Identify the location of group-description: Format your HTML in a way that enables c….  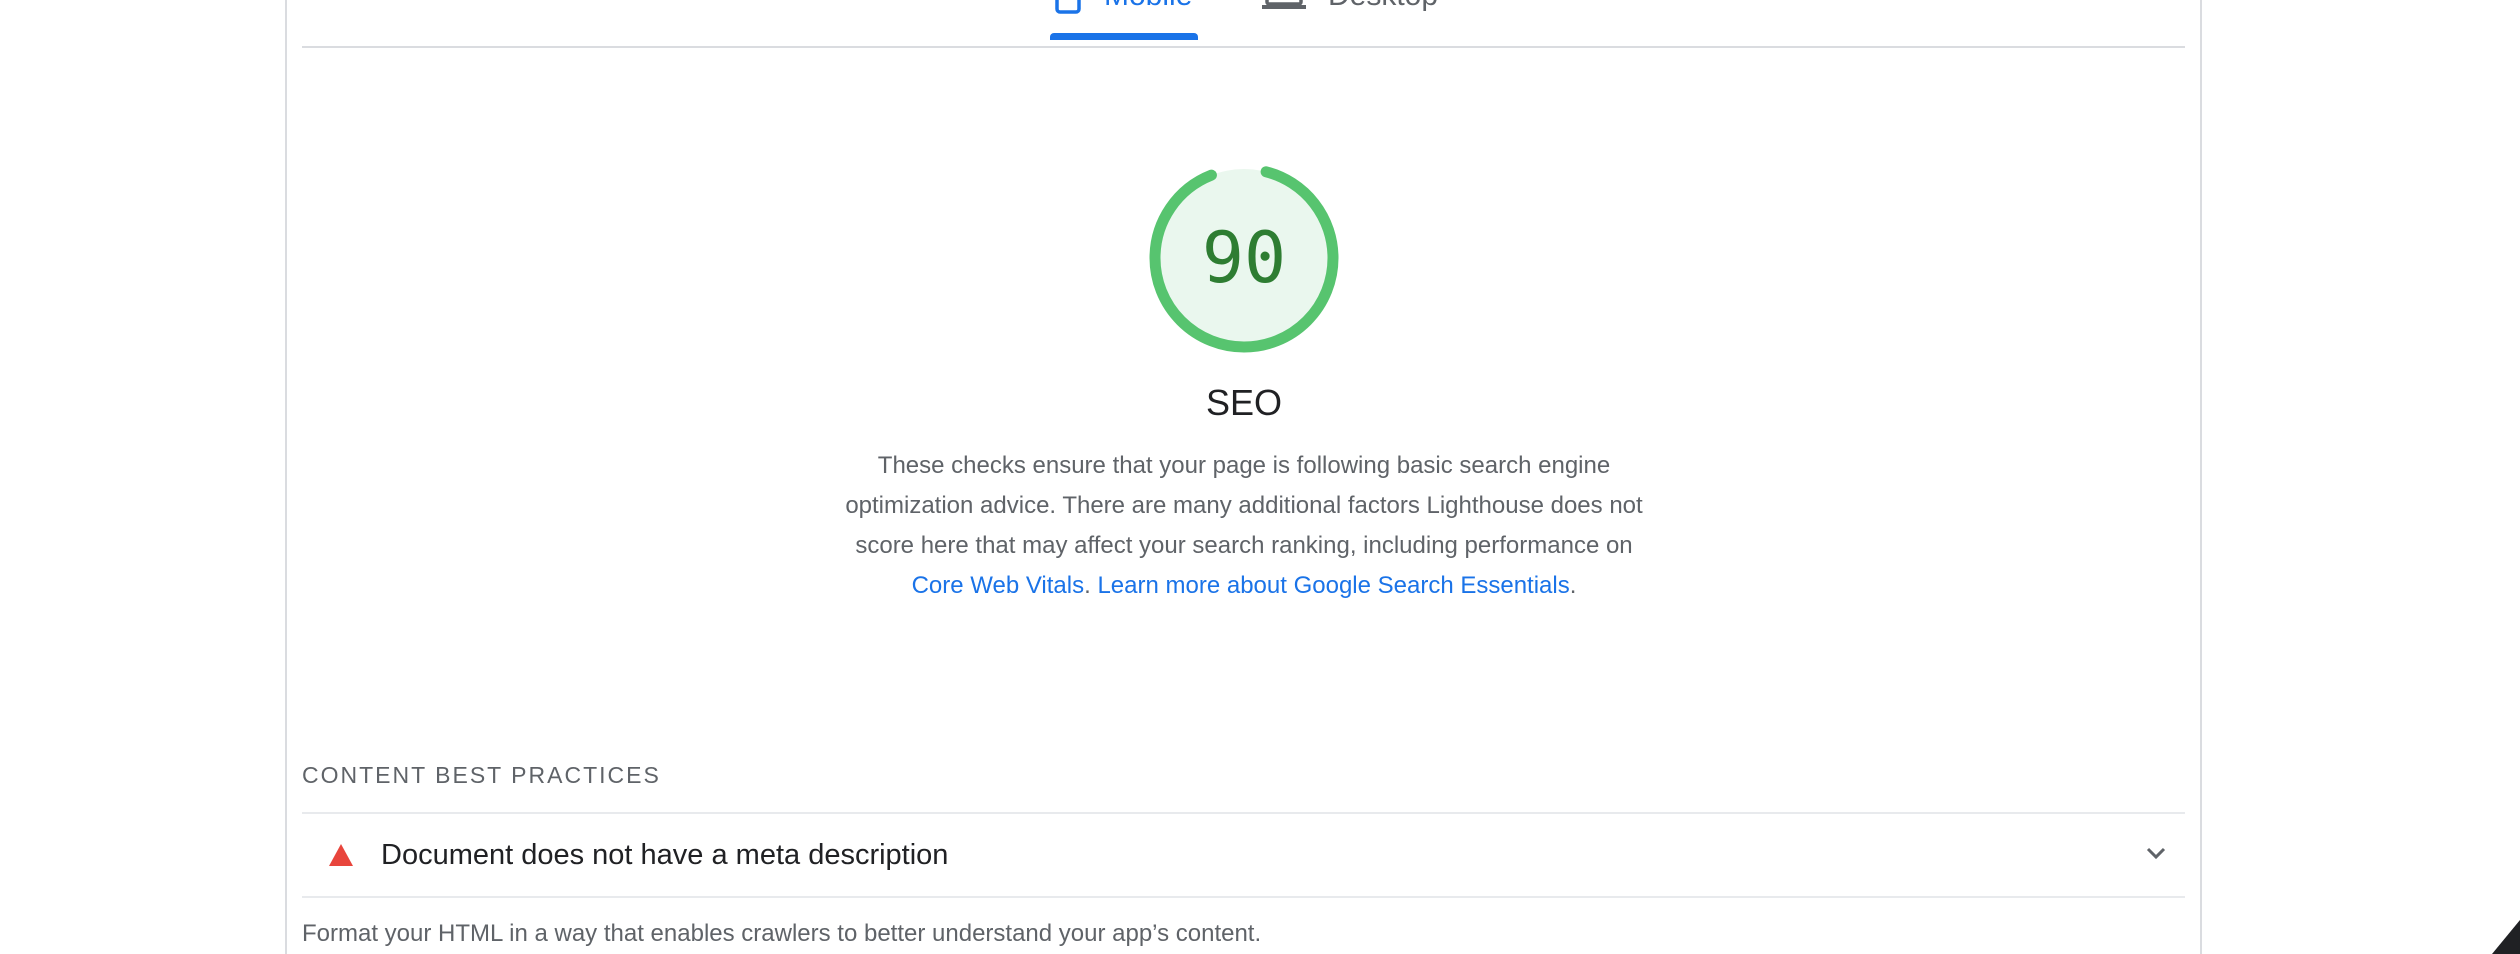
(782, 933).